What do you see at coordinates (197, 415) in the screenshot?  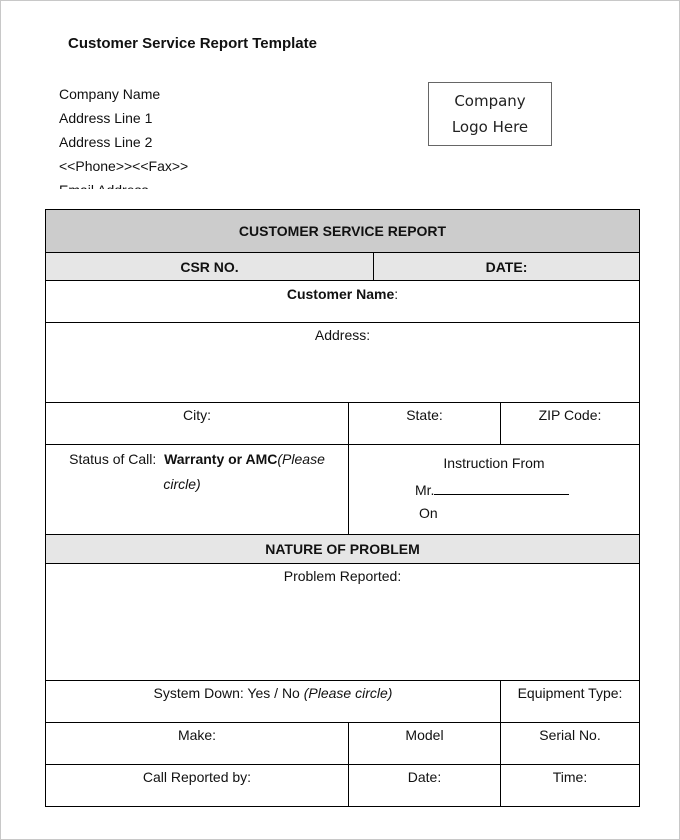 I see `city-label: City:` at bounding box center [197, 415].